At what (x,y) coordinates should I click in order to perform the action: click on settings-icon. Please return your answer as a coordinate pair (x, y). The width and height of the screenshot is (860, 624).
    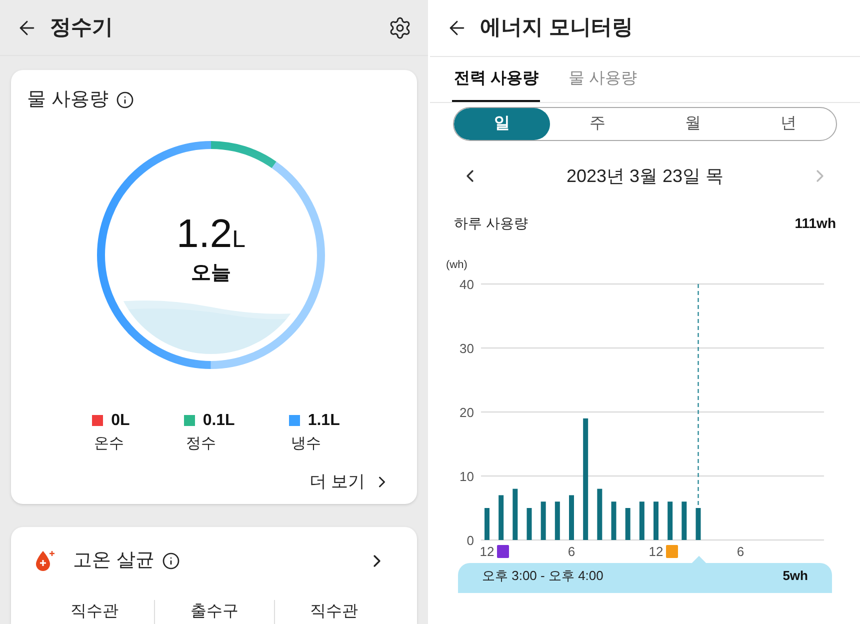
    Looking at the image, I should click on (400, 28).